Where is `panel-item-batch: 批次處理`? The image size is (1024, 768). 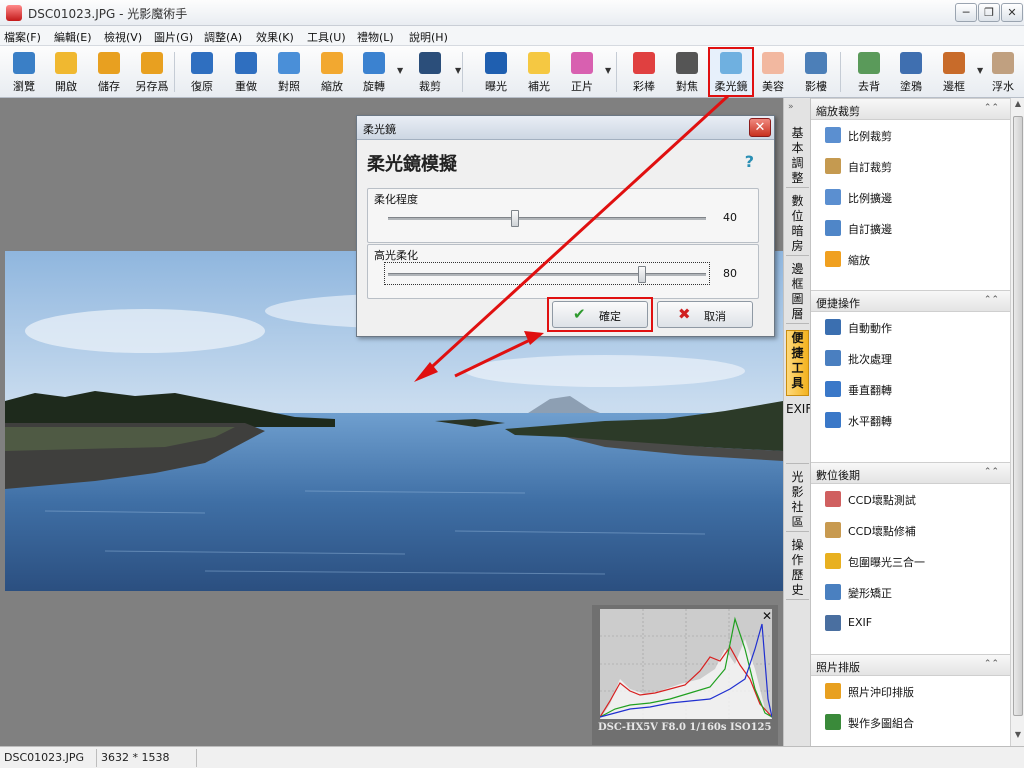
panel-item-batch: 批次處理 is located at coordinates (911, 358).